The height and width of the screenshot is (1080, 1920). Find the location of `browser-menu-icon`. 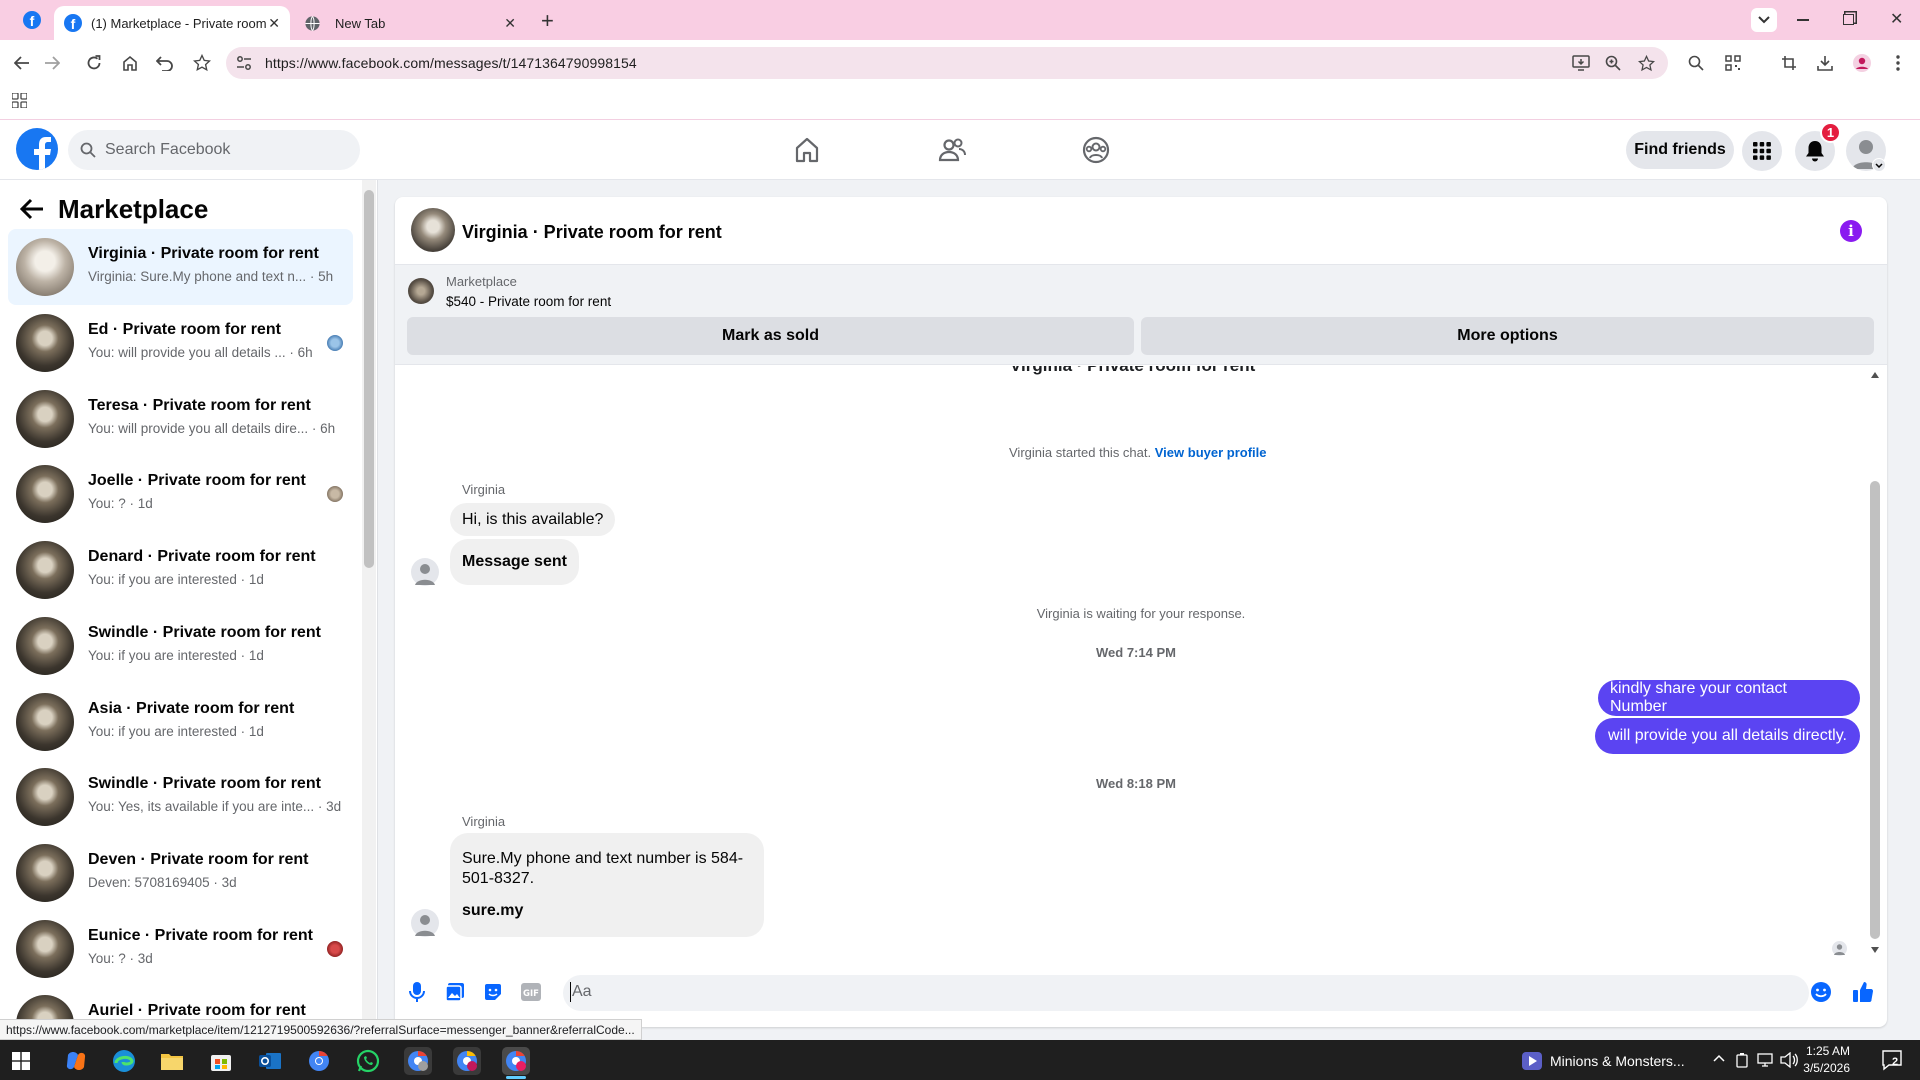

browser-menu-icon is located at coordinates (1898, 63).